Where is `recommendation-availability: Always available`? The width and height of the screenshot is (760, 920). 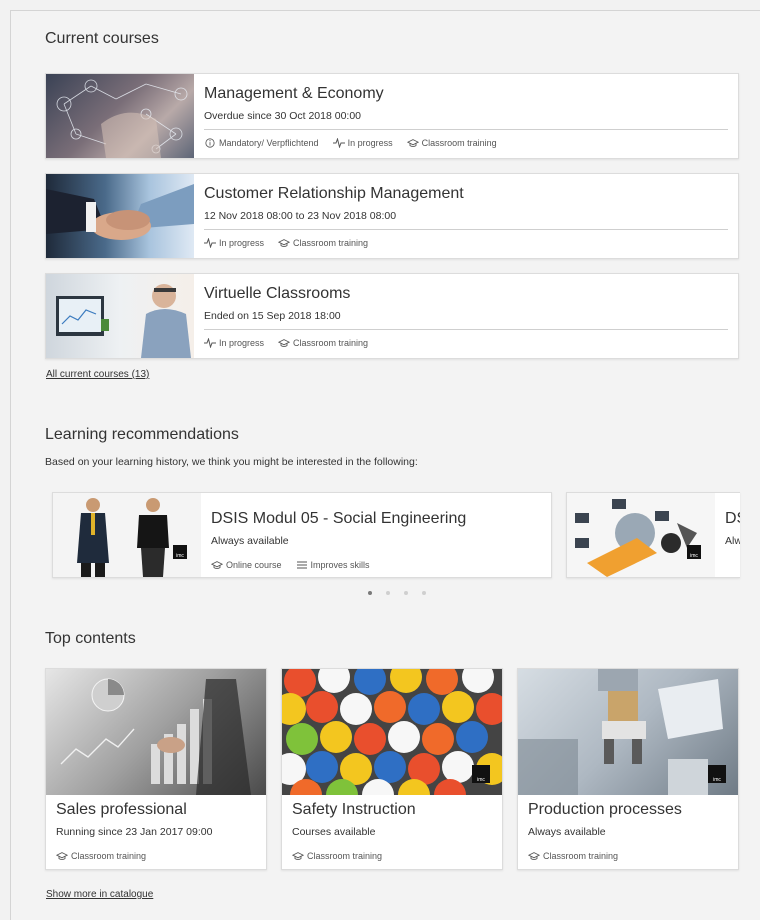
recommendation-availability: Always available is located at coordinates (250, 541).